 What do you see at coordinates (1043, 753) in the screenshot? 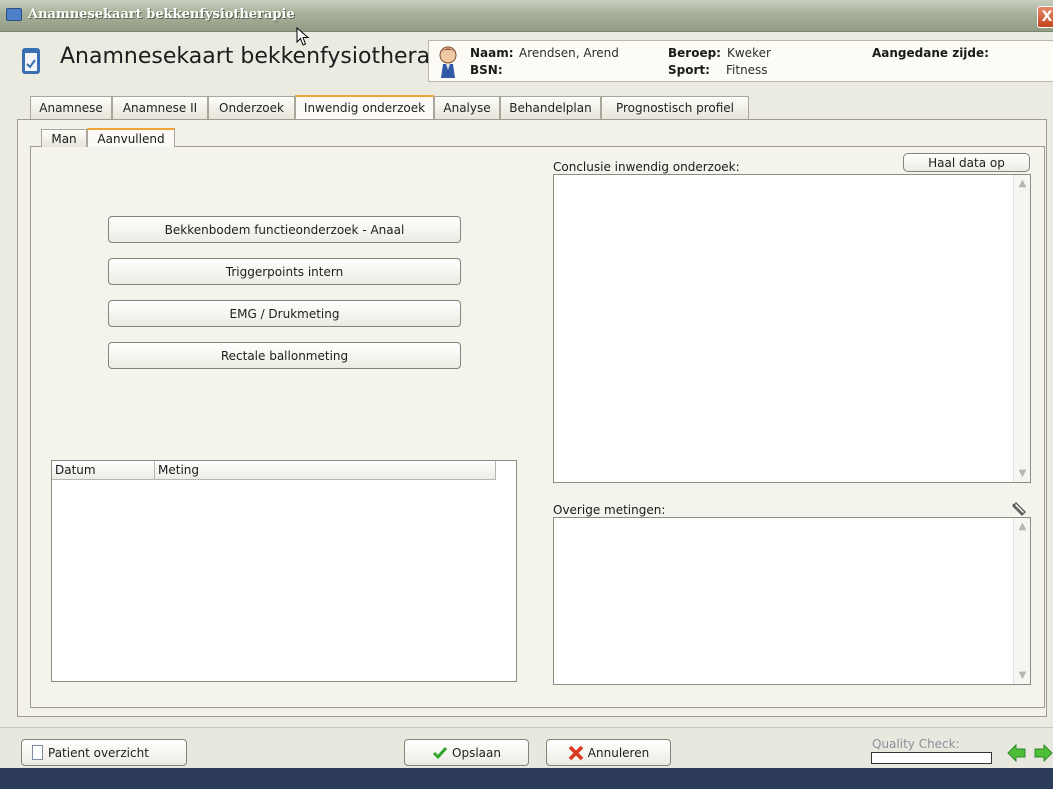
I see `next-arrow-icon` at bounding box center [1043, 753].